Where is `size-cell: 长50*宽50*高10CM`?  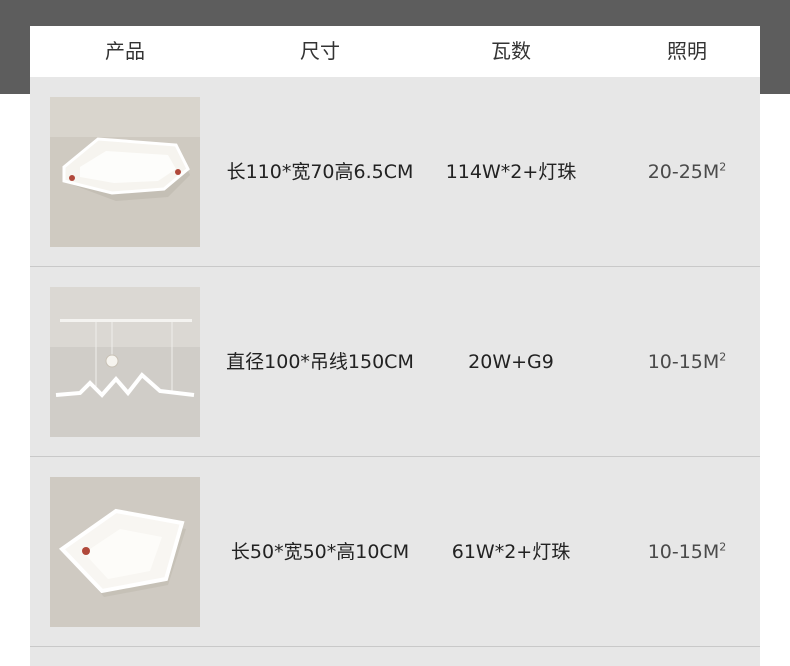
size-cell: 长50*宽50*高10CM is located at coordinates (320, 552).